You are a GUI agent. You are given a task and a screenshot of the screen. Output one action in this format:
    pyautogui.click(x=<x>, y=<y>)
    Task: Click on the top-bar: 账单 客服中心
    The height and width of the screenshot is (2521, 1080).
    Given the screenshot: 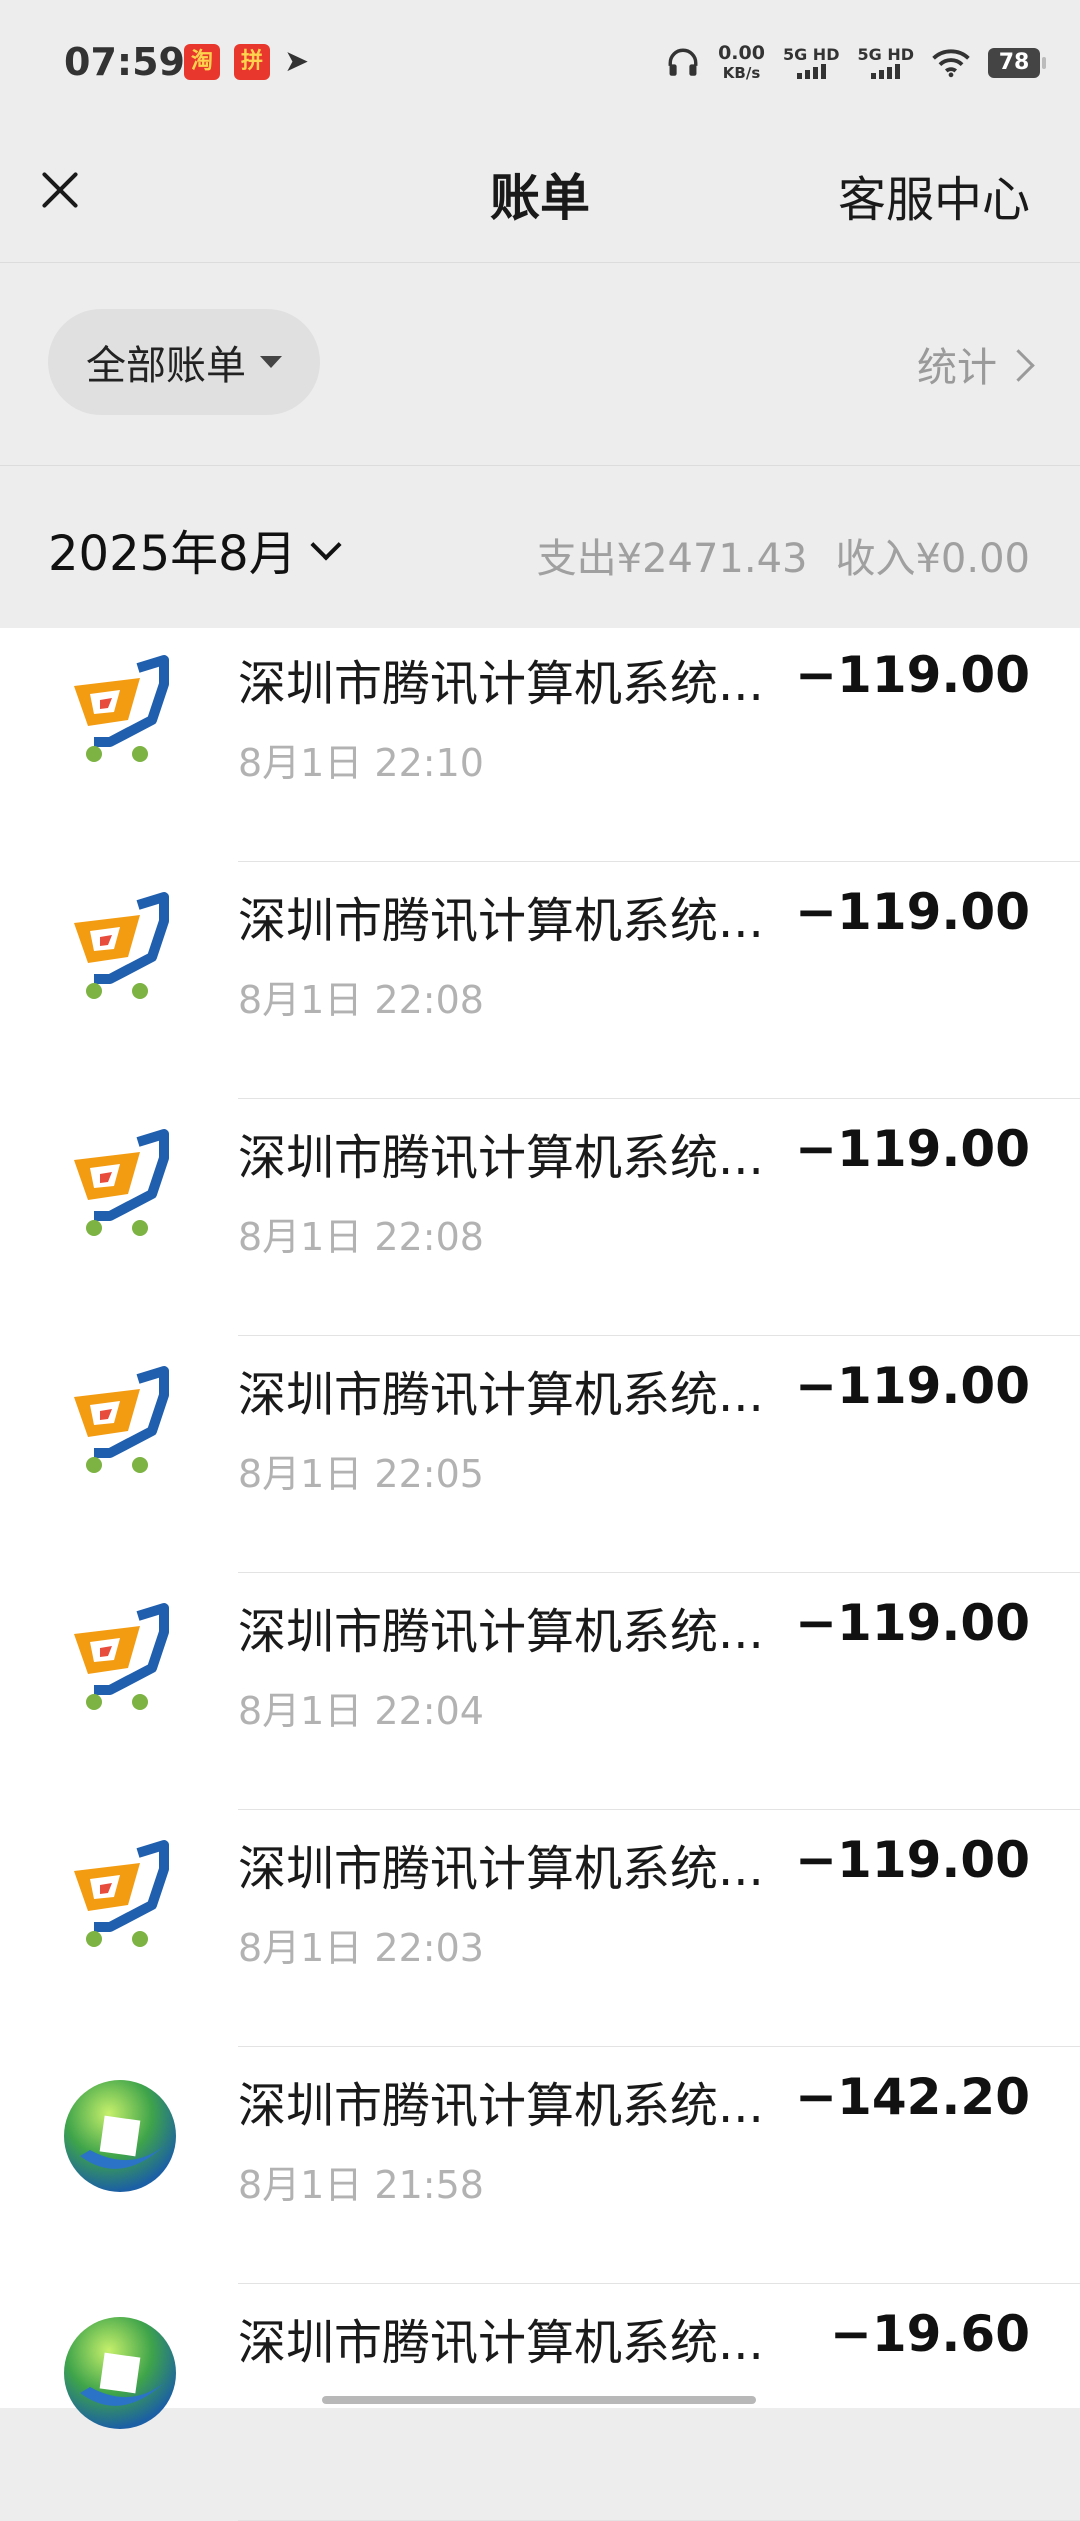 What is the action you would take?
    pyautogui.click(x=540, y=196)
    